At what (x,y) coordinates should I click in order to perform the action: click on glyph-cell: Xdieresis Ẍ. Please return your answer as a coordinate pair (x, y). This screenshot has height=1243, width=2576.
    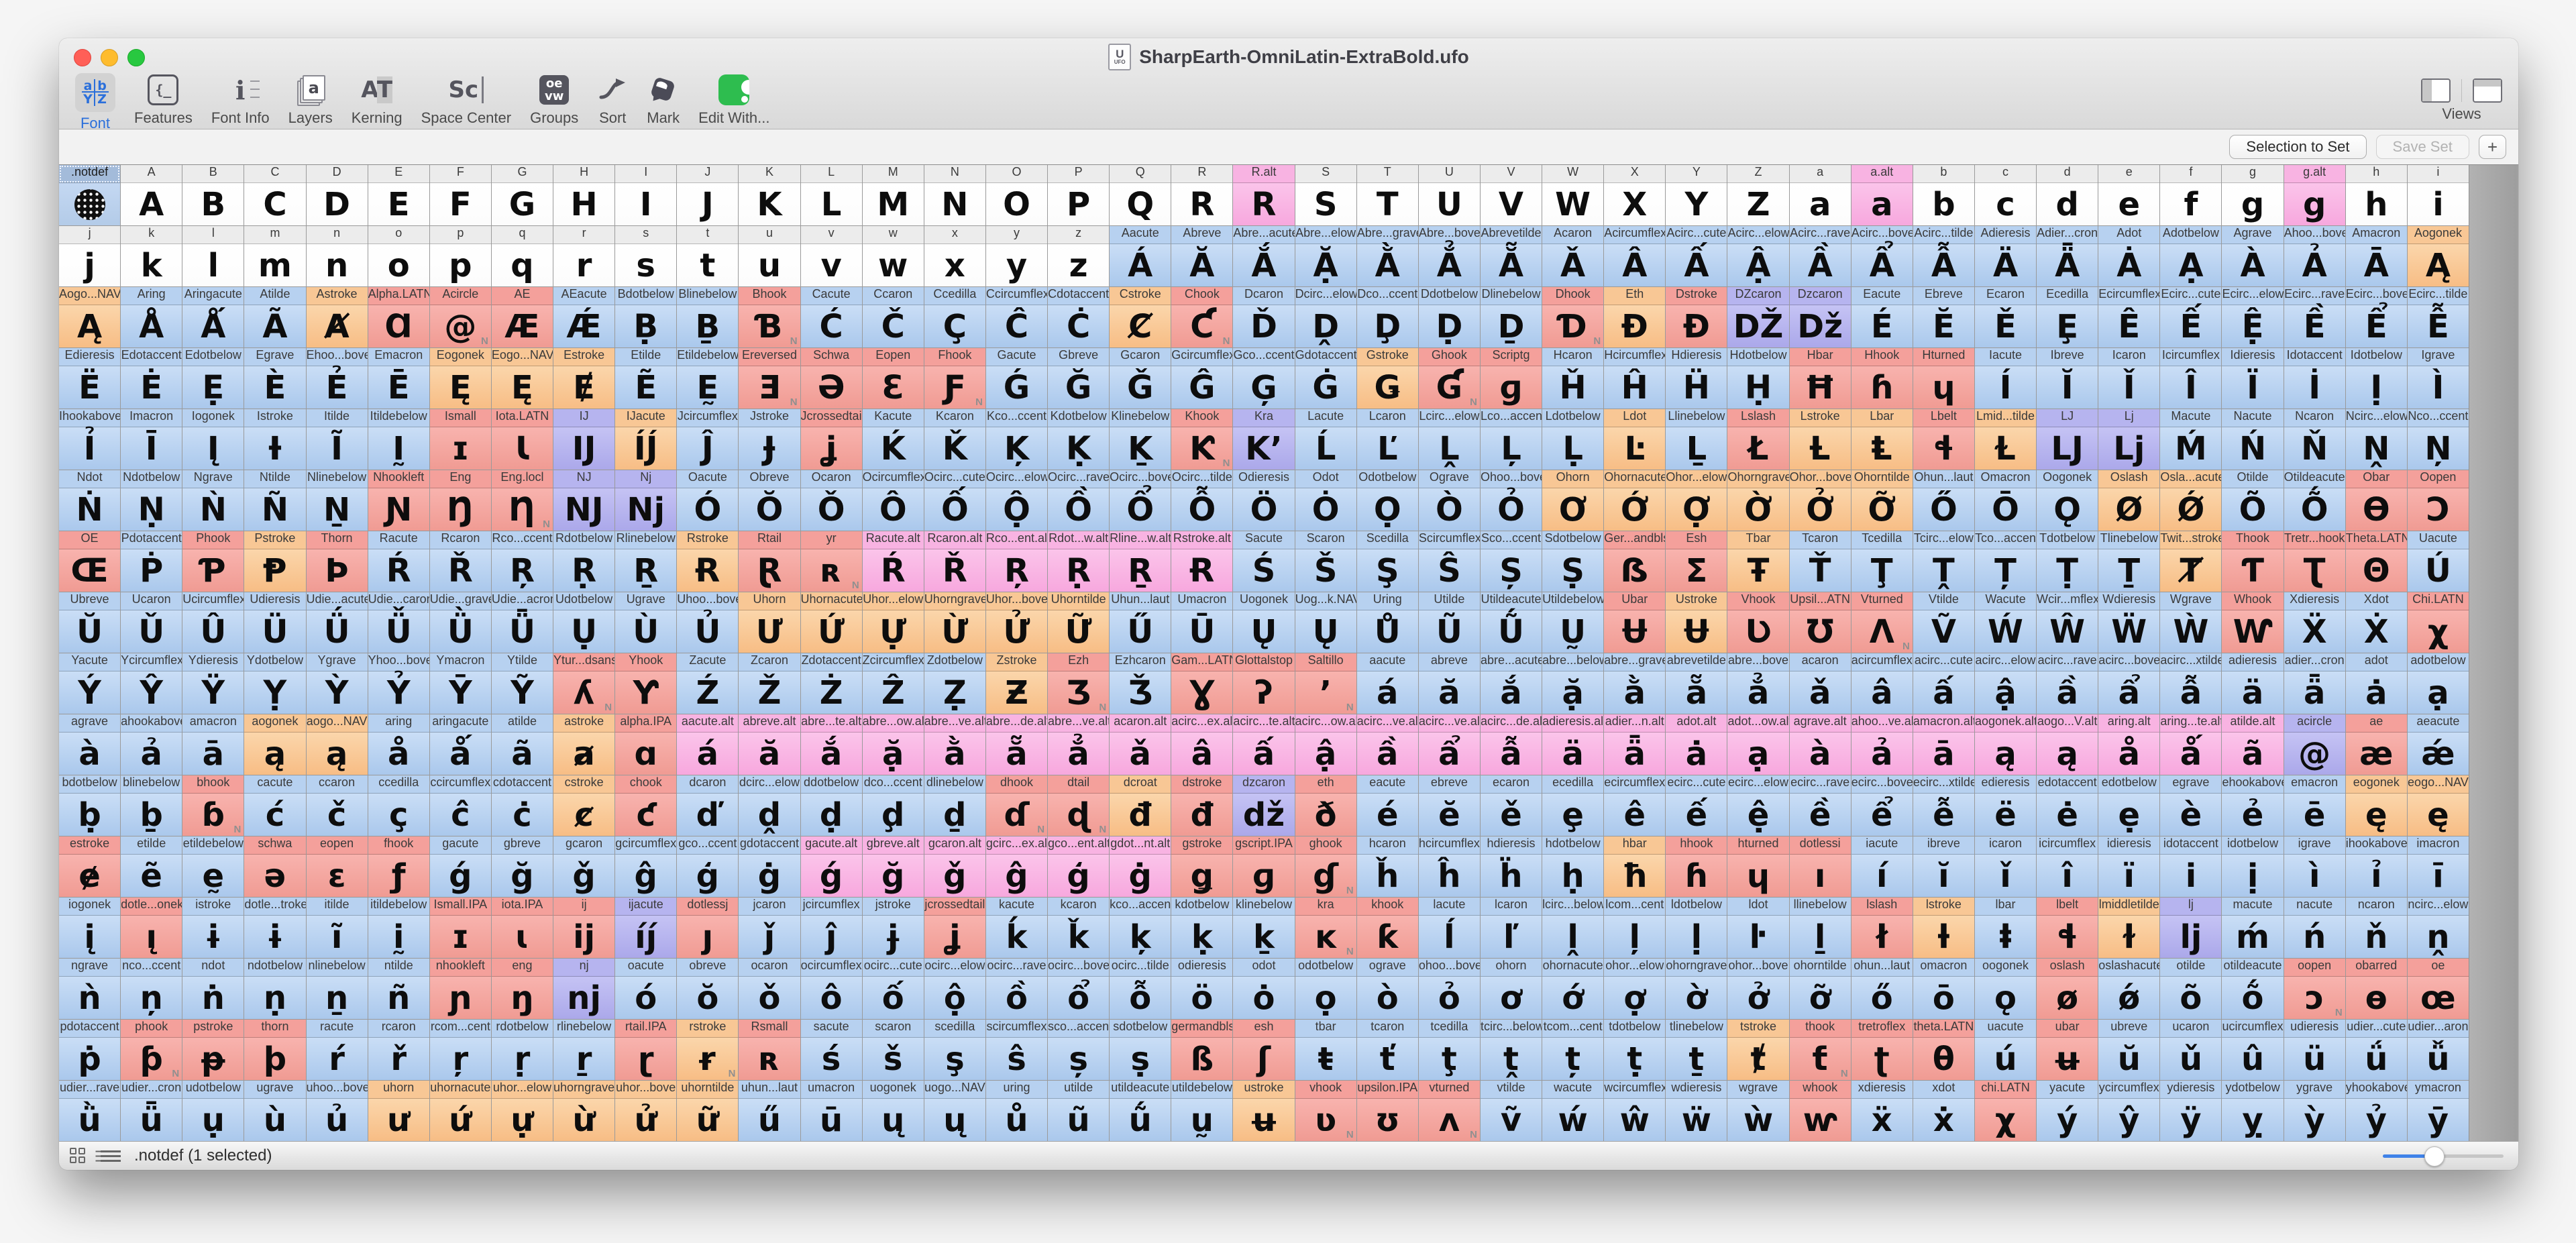
    Looking at the image, I should click on (2314, 622).